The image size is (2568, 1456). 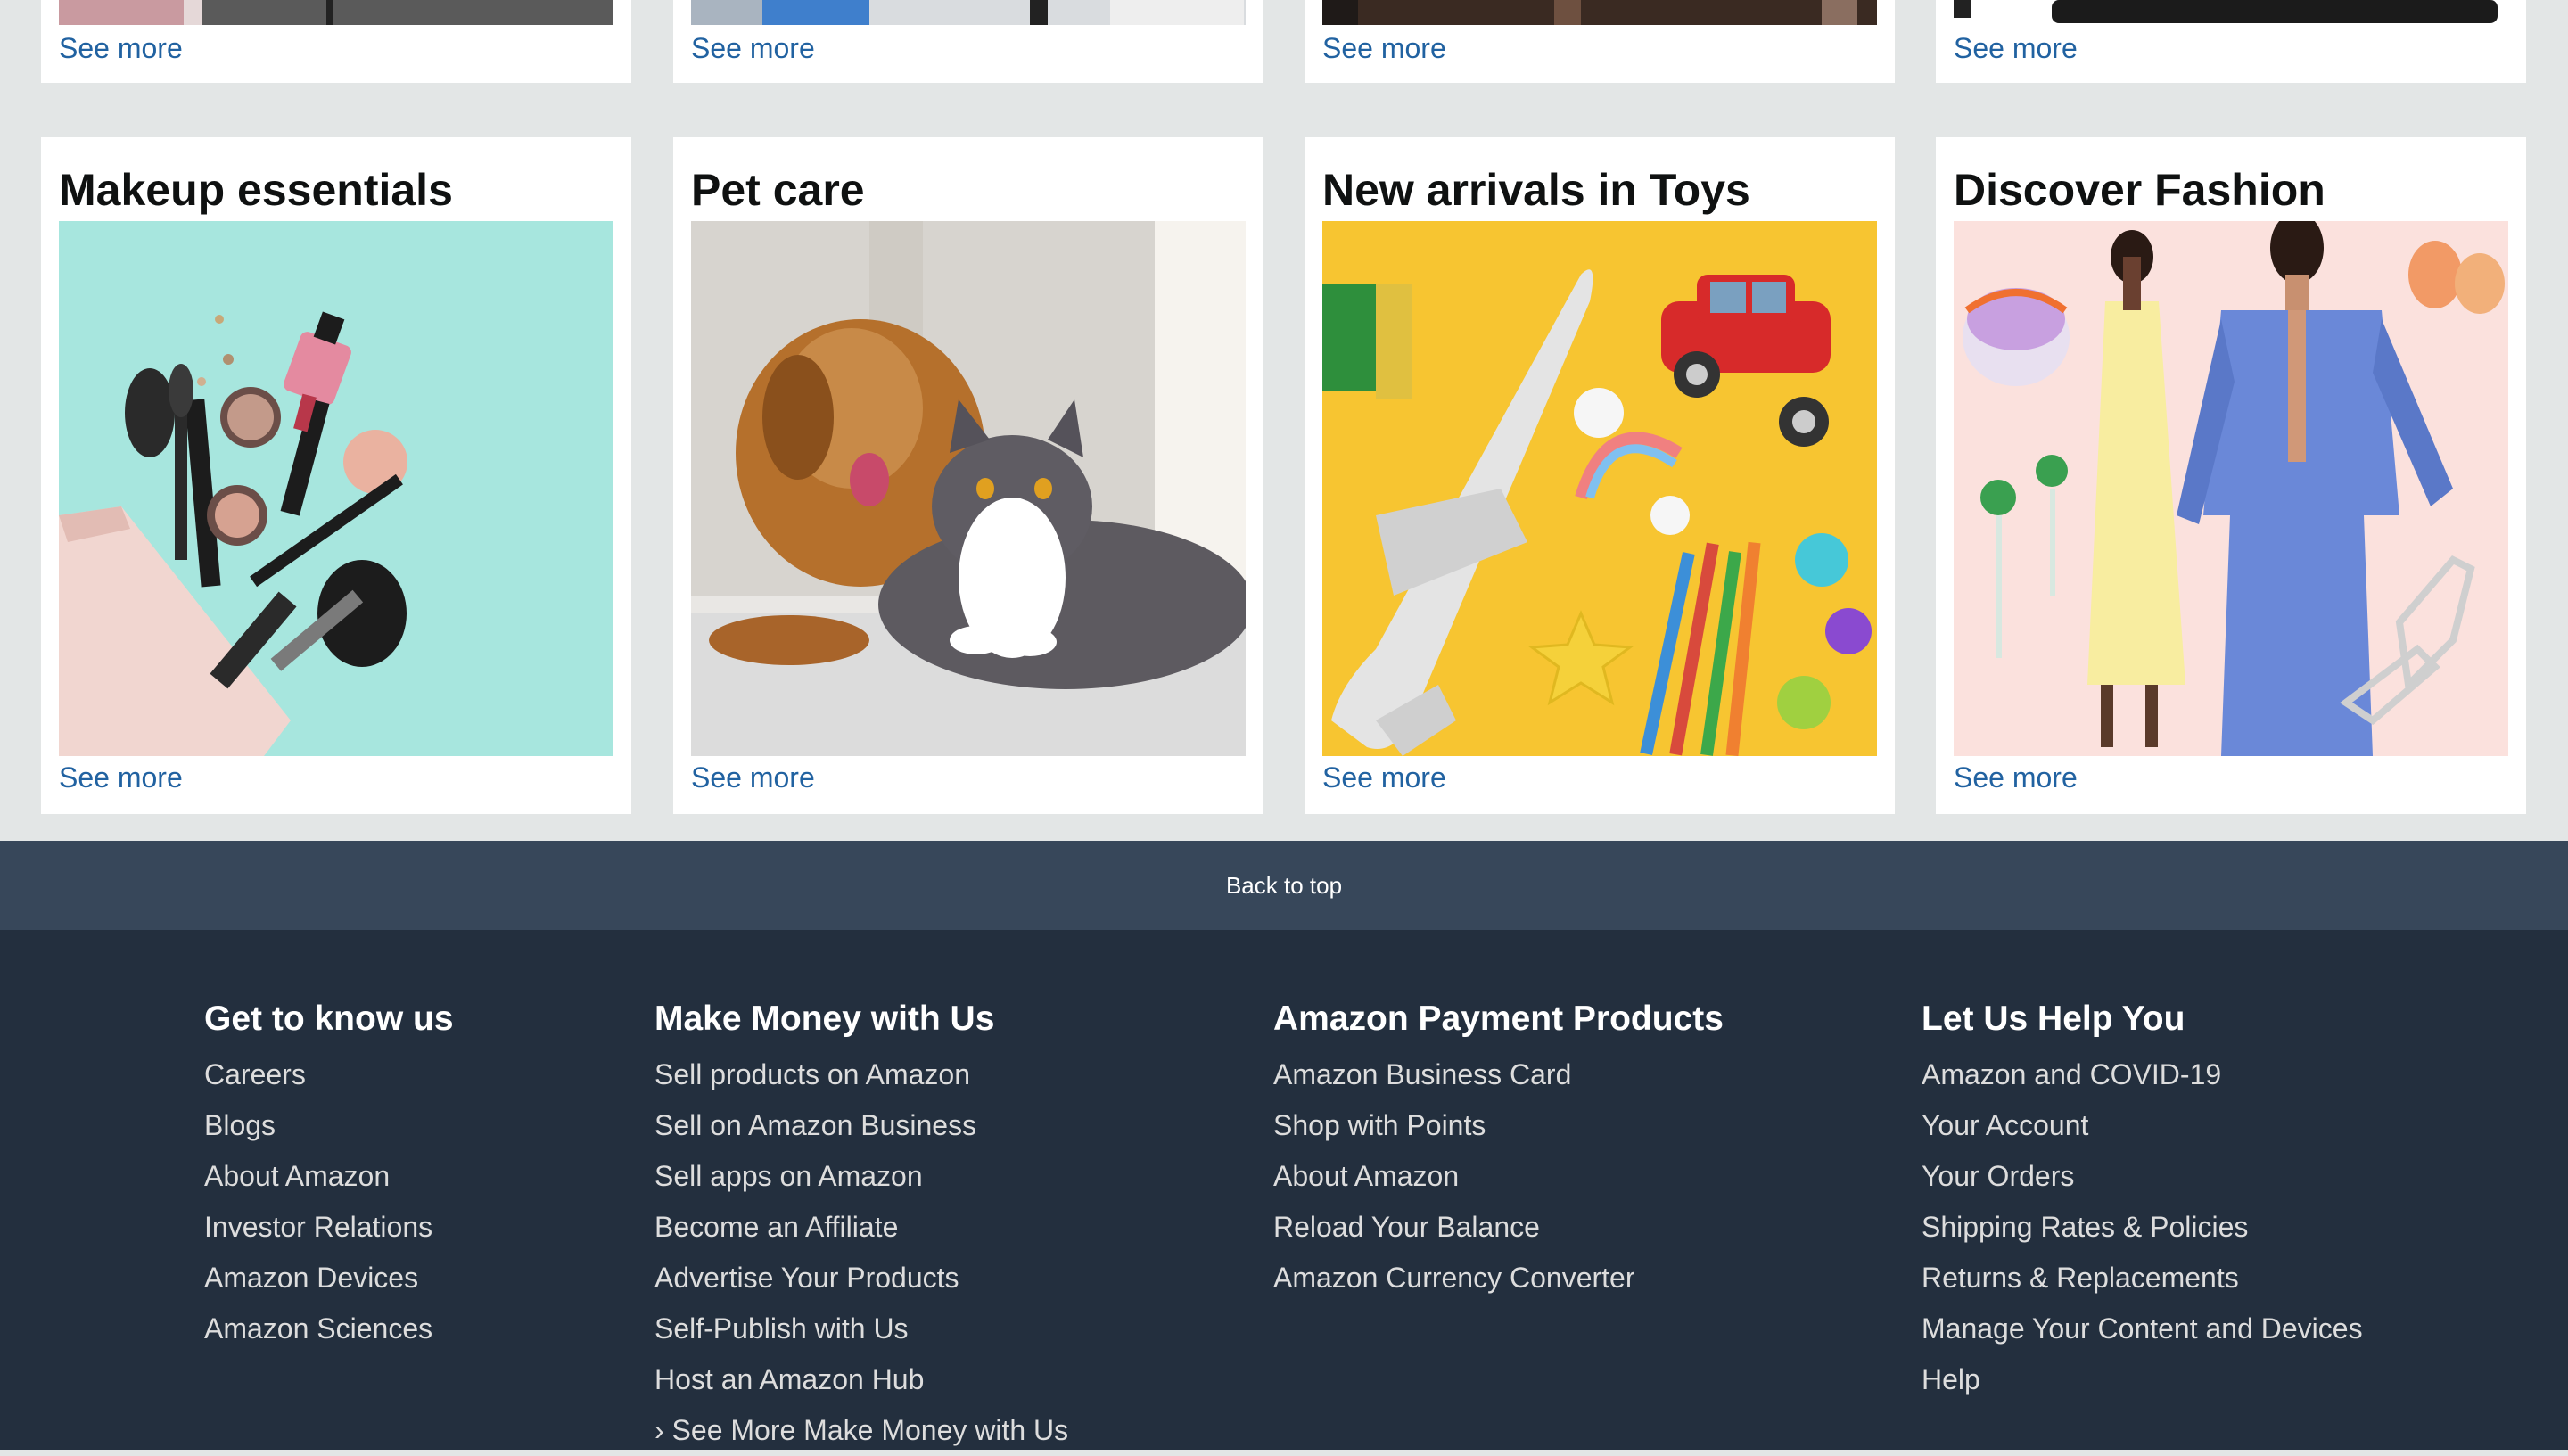 What do you see at coordinates (329, 1074) in the screenshot?
I see `footer-link: Careers` at bounding box center [329, 1074].